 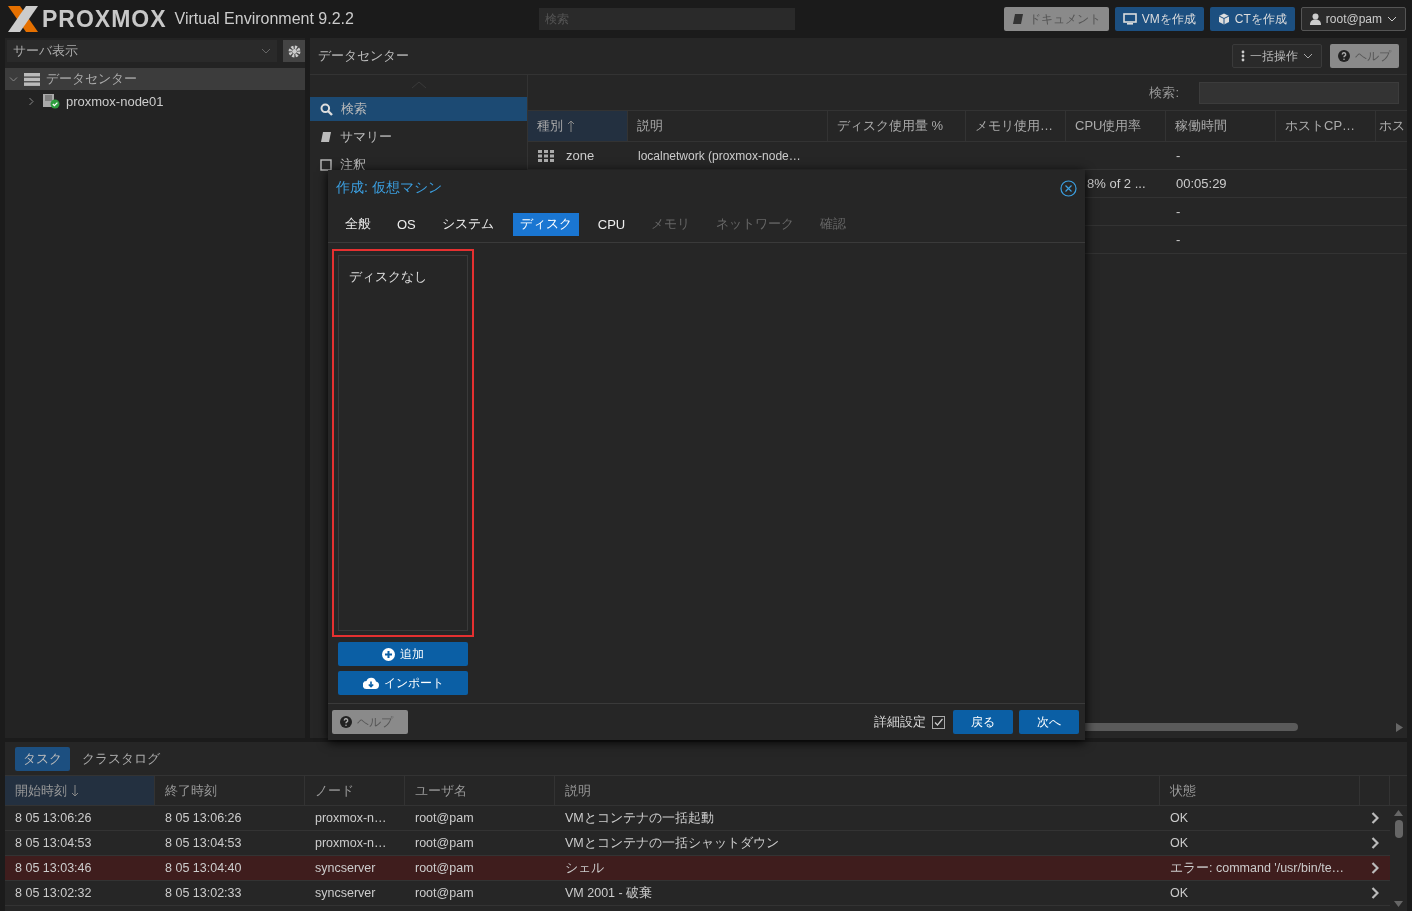 I want to click on column-header: ホス, so click(x=1391, y=126).